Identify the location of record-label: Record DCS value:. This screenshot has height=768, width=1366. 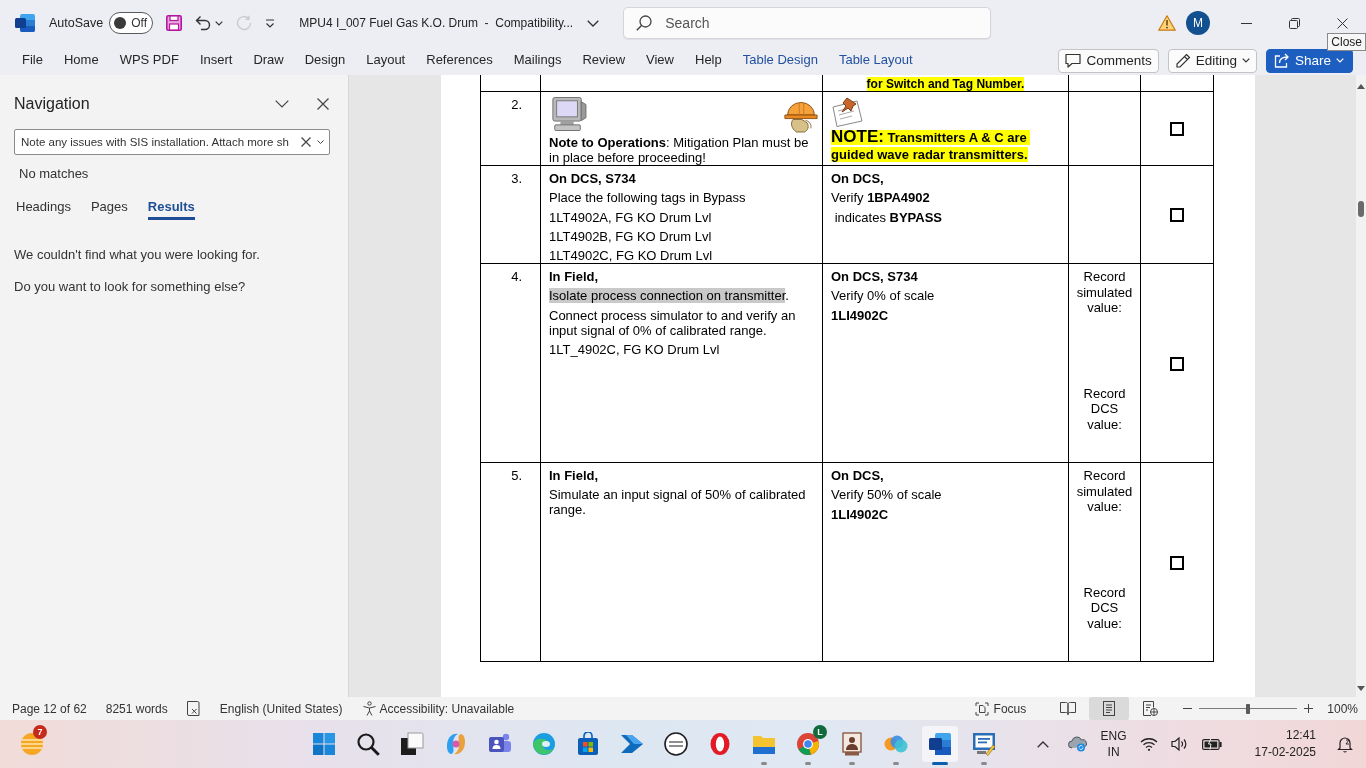
(1104, 409).